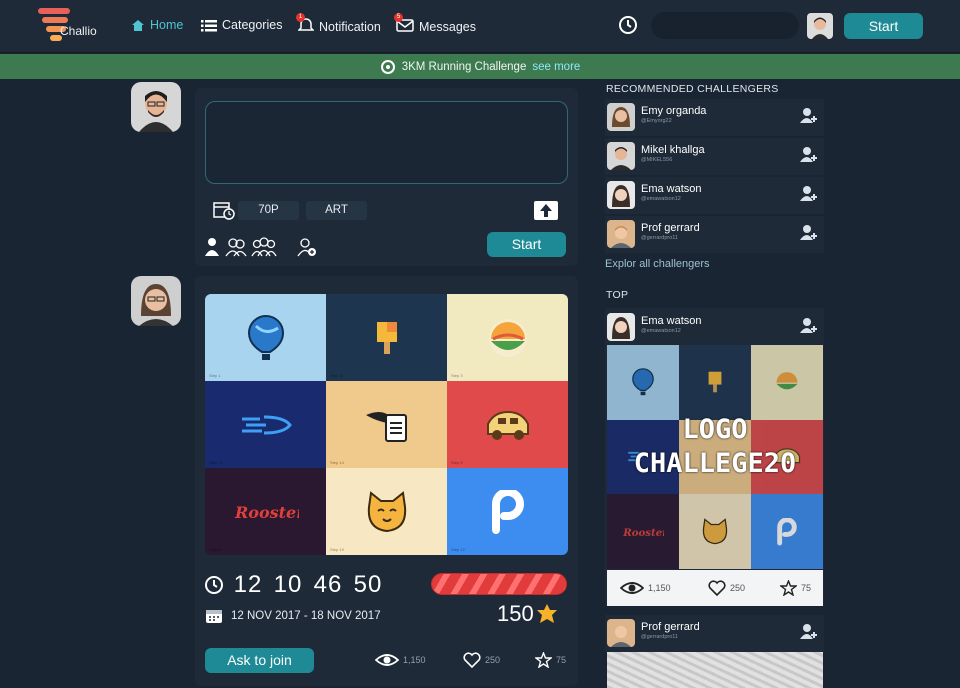 The height and width of the screenshot is (688, 960). Describe the element at coordinates (738, 588) in the screenshot. I see `top-likes-count: 250` at that location.